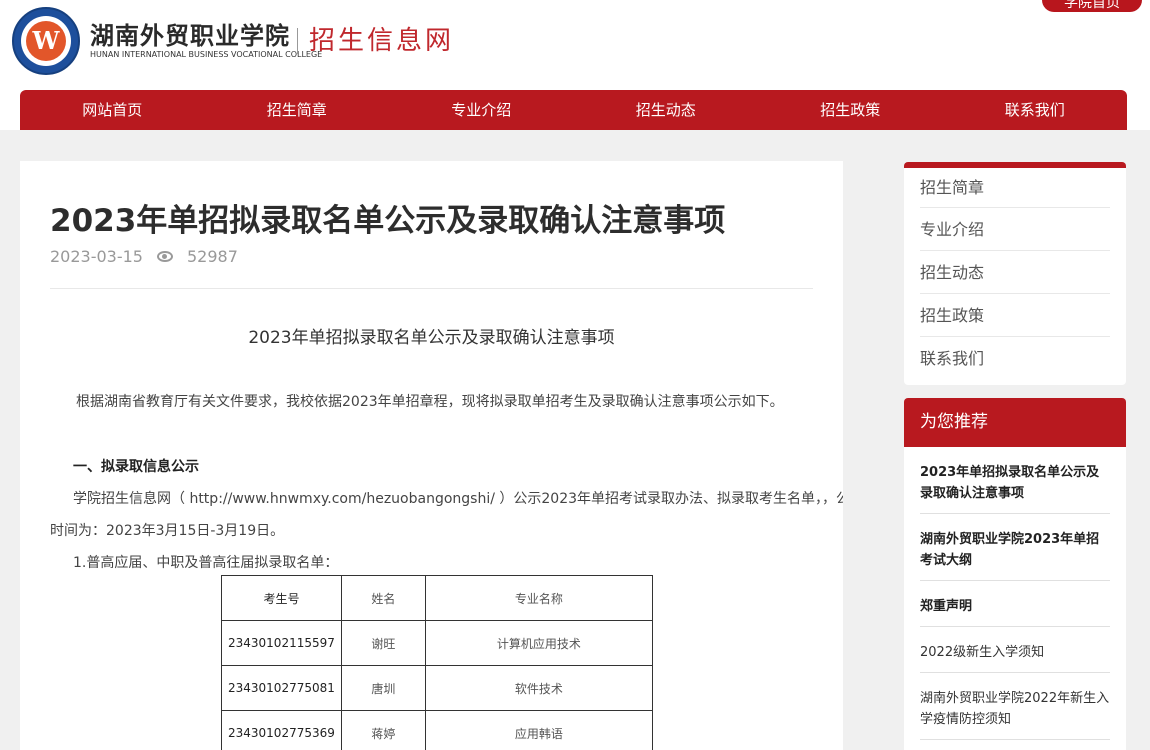  Describe the element at coordinates (538, 688) in the screenshot. I see `table-cell: 软件技术` at that location.